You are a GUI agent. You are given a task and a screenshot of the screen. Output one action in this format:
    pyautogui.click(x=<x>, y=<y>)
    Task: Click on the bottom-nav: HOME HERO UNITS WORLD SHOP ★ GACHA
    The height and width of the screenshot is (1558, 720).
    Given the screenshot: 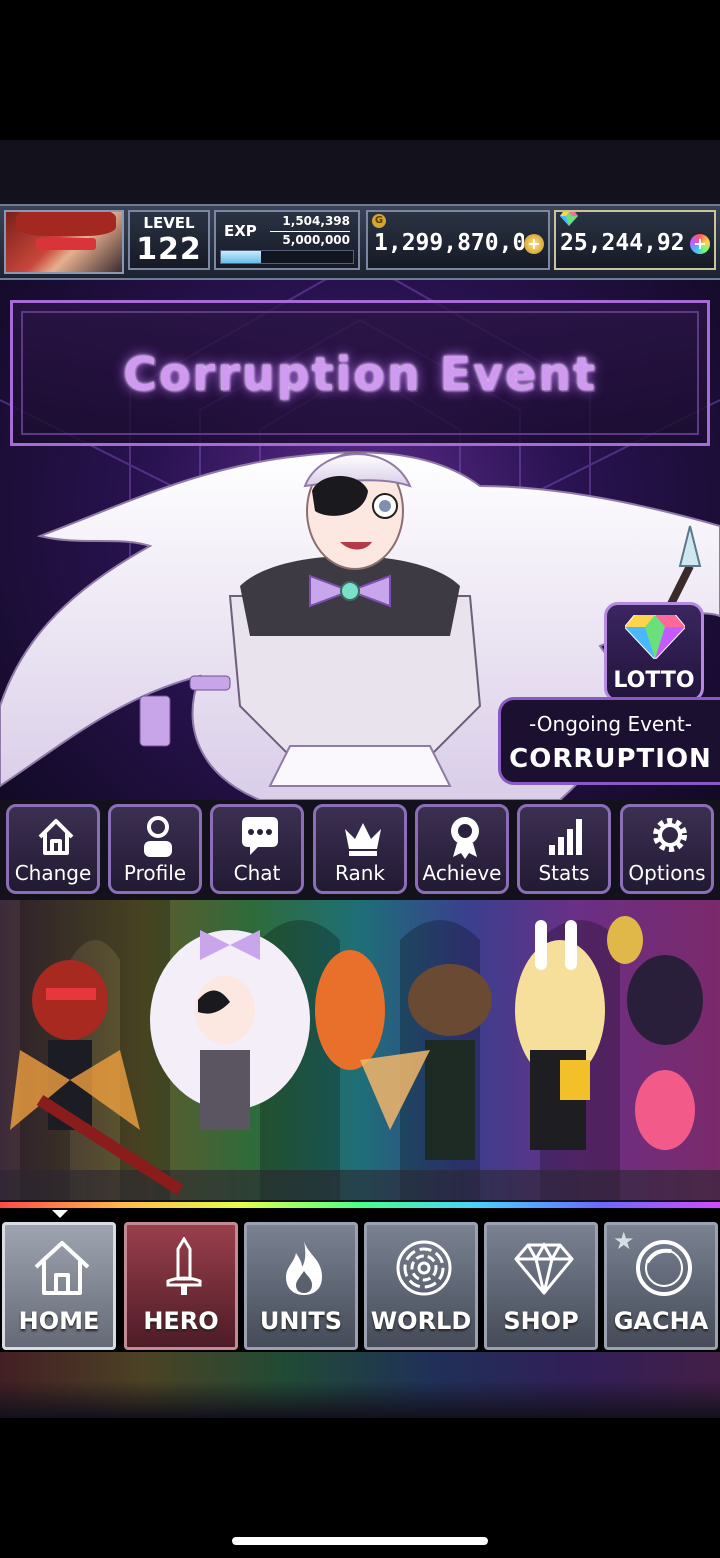 What is the action you would take?
    pyautogui.click(x=360, y=1277)
    